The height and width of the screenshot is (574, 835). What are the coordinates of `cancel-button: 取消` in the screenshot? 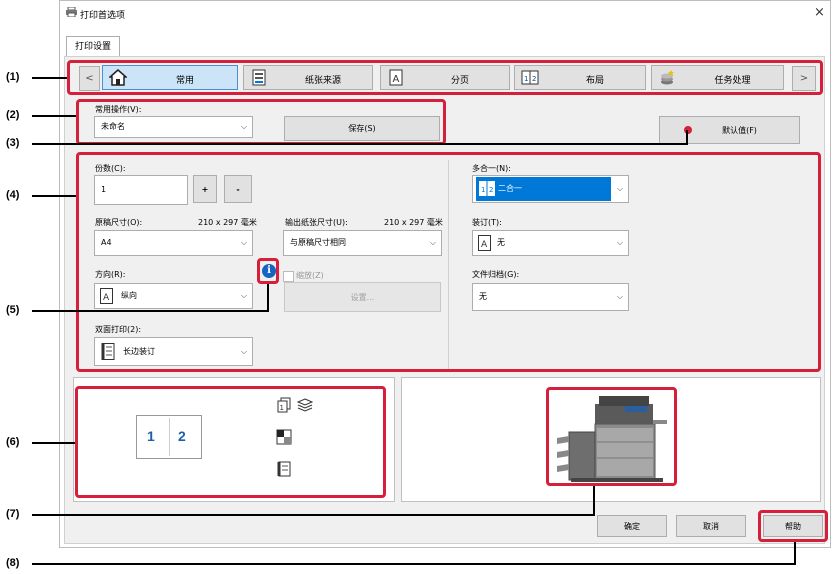 It's located at (711, 526).